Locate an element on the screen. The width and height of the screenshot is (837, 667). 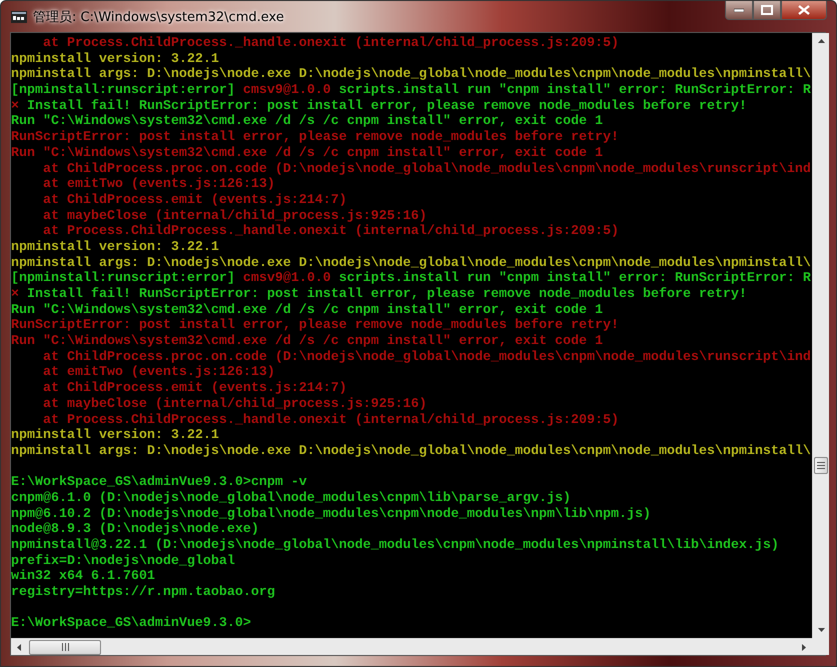
console-app-icon is located at coordinates (19, 17).